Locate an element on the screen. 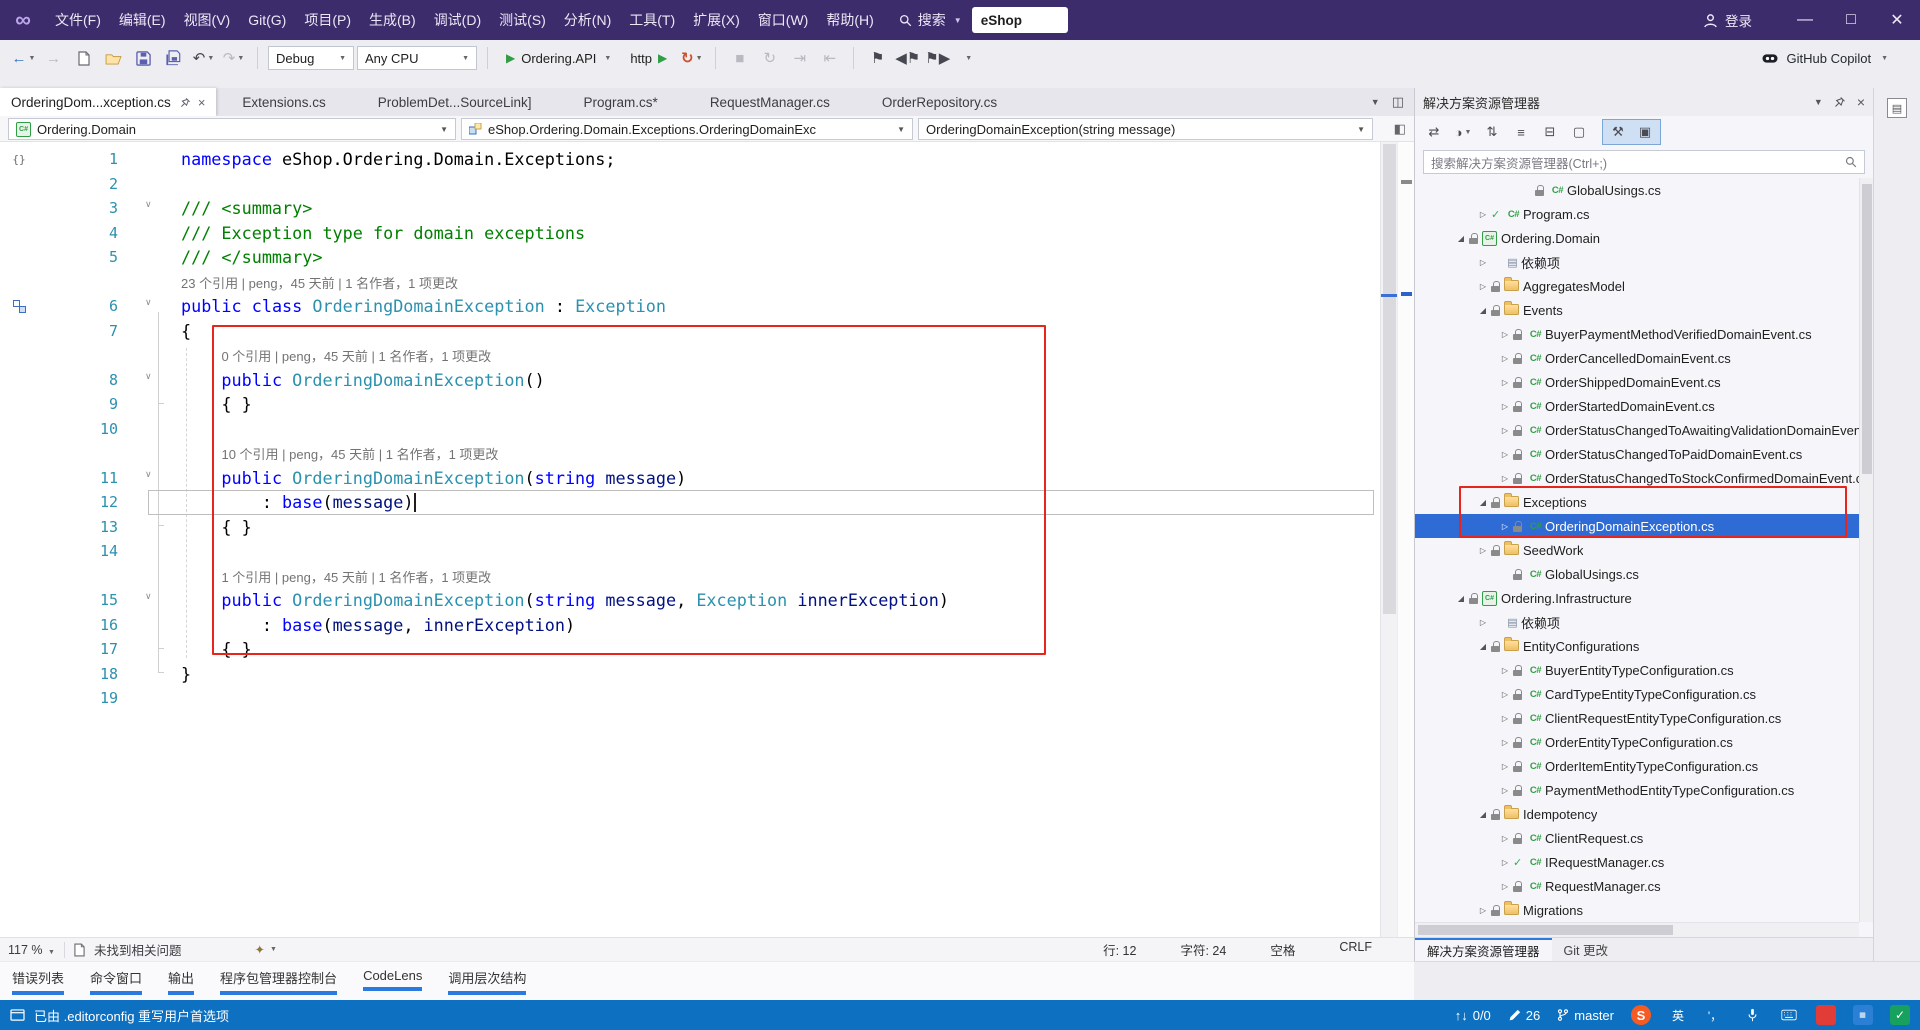 This screenshot has width=1920, height=1030. pin-icon is located at coordinates (185, 102).